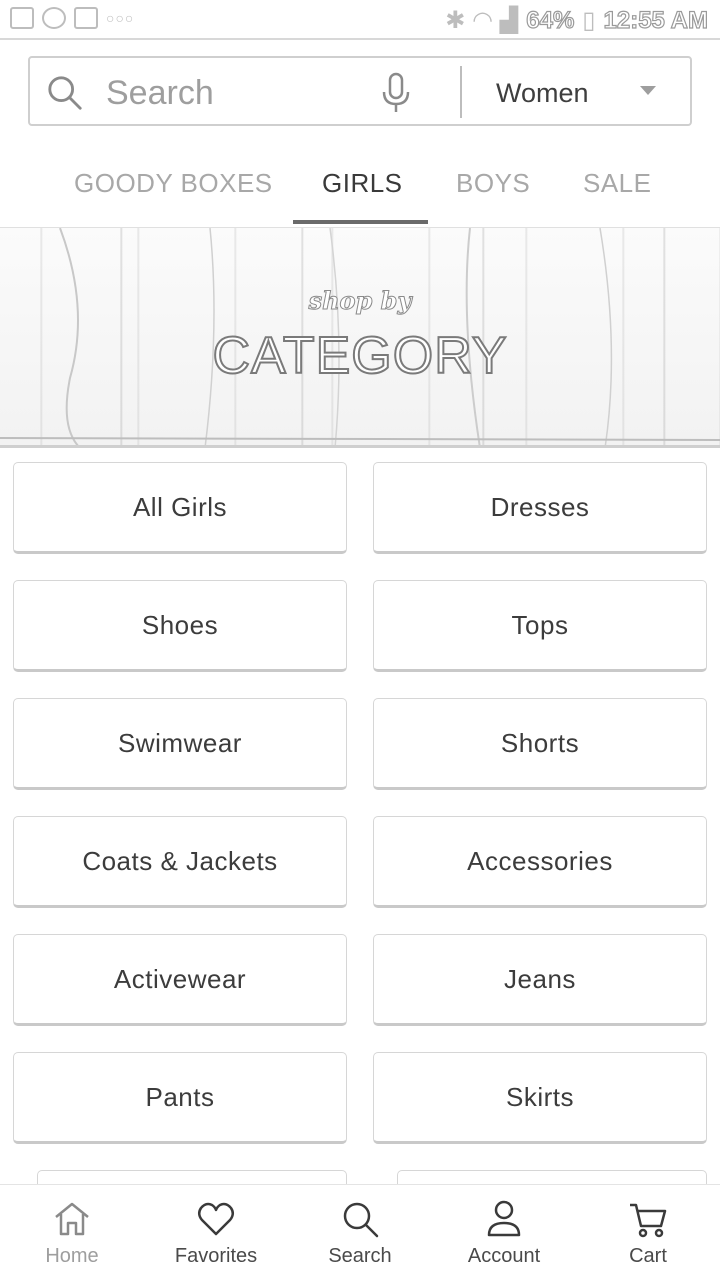 The image size is (720, 1280). What do you see at coordinates (455, 20) in the screenshot?
I see `bluetooth-icon: ✱` at bounding box center [455, 20].